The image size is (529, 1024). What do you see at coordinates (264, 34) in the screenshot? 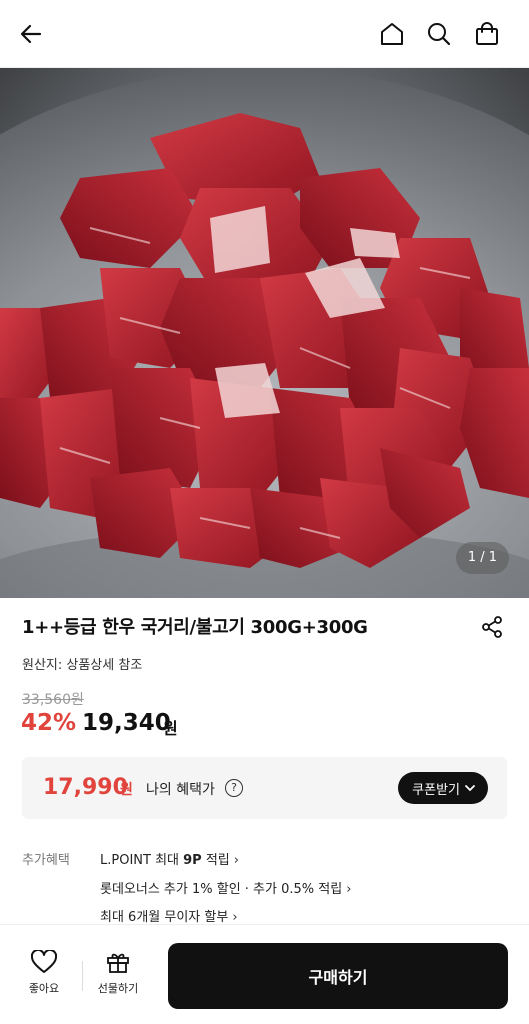
I see `top-app-bar` at bounding box center [264, 34].